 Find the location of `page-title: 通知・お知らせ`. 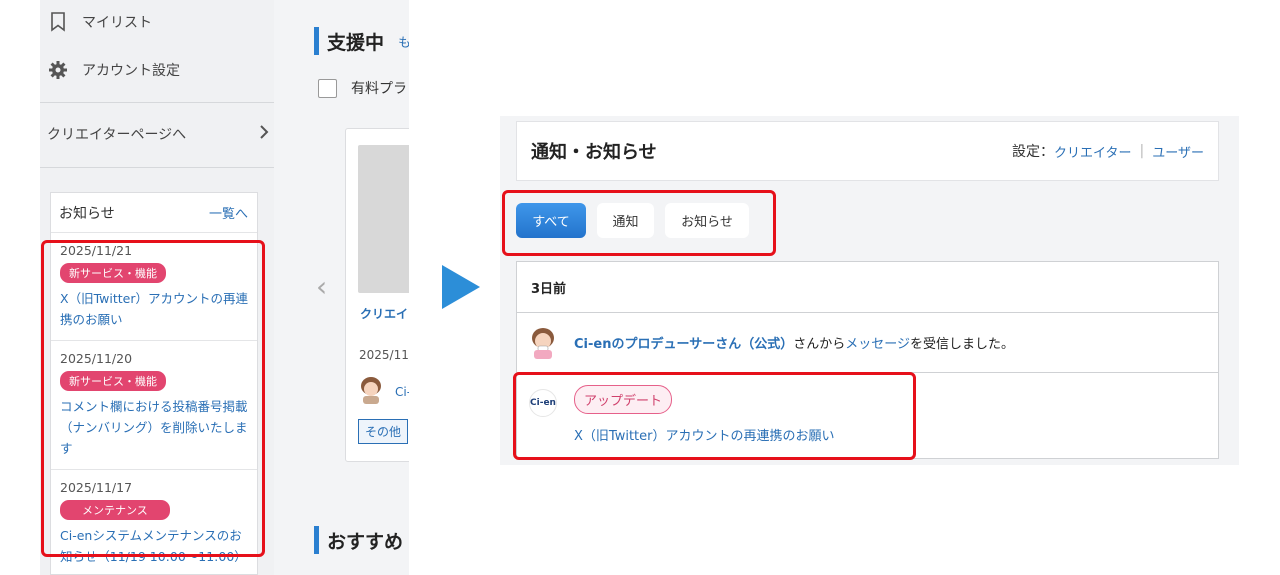

page-title: 通知・お知らせ is located at coordinates (594, 152).